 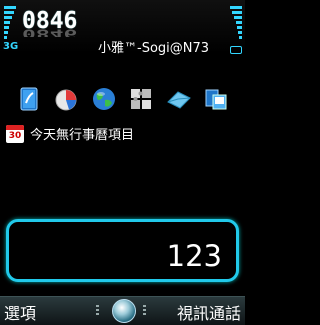 What do you see at coordinates (141, 99) in the screenshot?
I see `puzzle-icon` at bounding box center [141, 99].